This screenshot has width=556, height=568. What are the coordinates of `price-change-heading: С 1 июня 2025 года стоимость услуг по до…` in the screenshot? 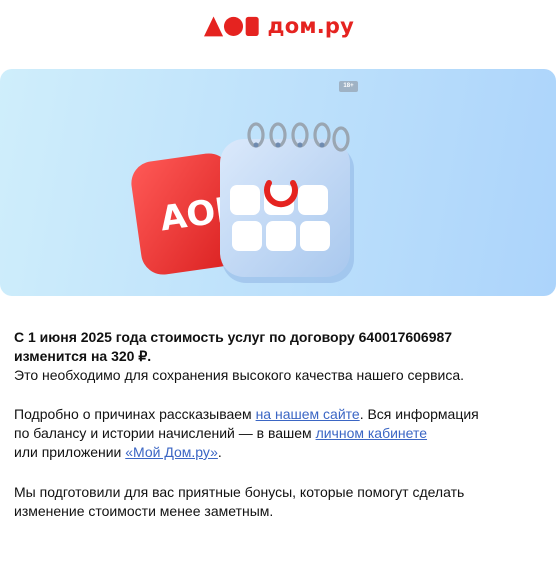 It's located at (274, 347).